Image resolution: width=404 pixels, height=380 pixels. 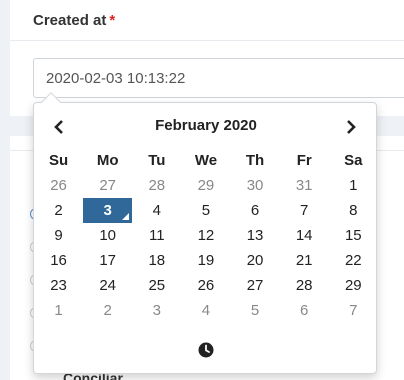 What do you see at coordinates (107, 260) in the screenshot?
I see `calendar-day: 17` at bounding box center [107, 260].